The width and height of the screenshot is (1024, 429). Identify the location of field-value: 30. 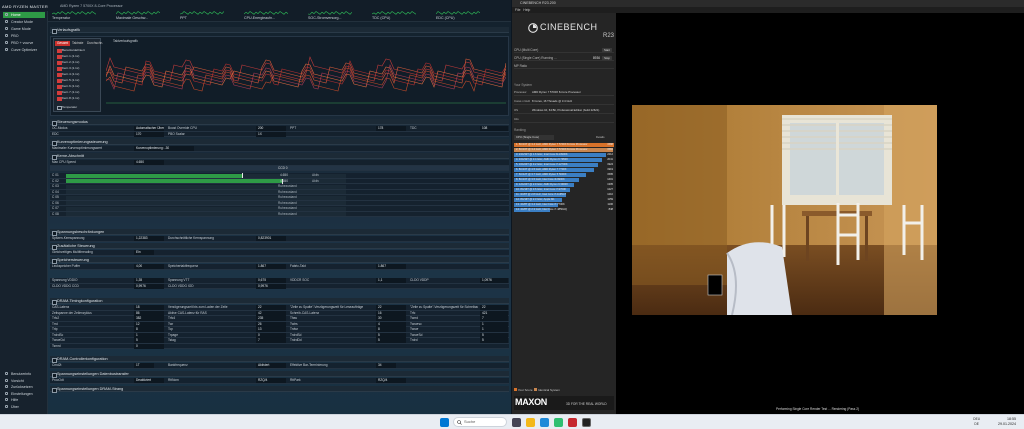
(391, 318).